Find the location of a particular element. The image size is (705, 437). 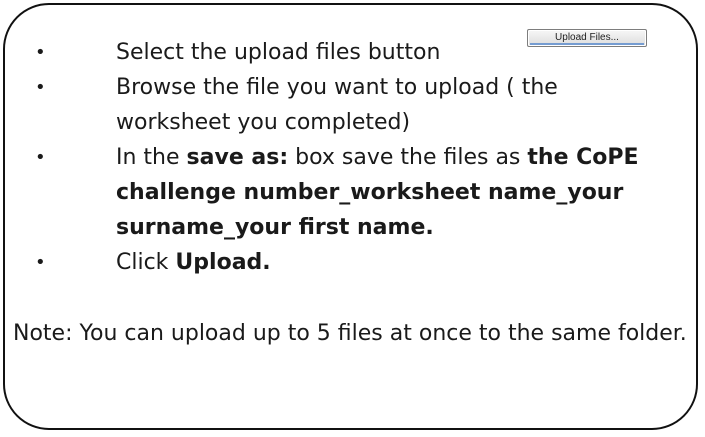

instruction-step-click-upload: • Click Upload. is located at coordinates (350, 262).